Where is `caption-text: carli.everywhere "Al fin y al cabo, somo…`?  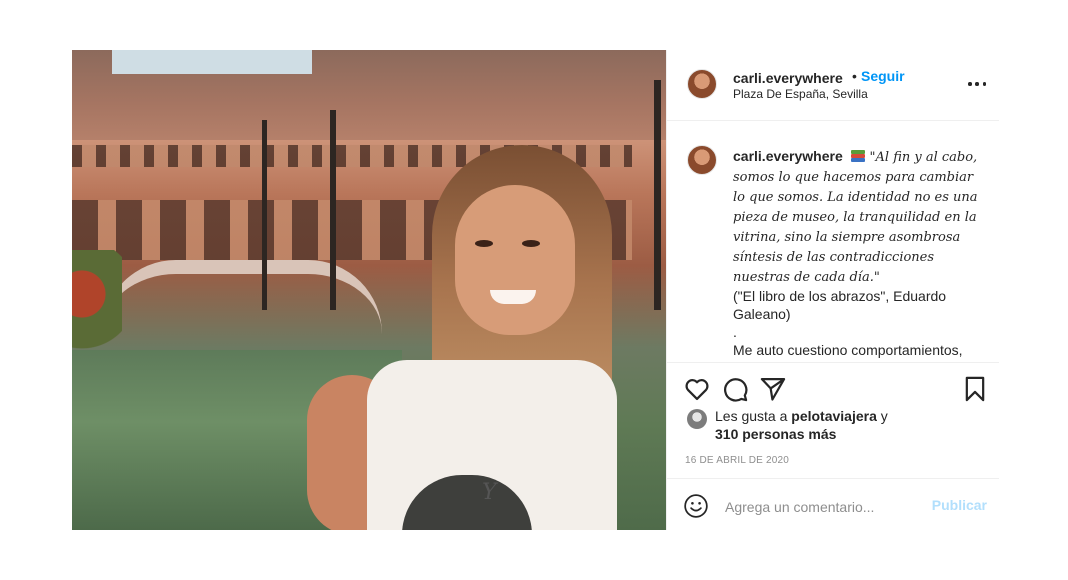 caption-text: carli.everywhere "Al fin y al cabo, somo… is located at coordinates (858, 253).